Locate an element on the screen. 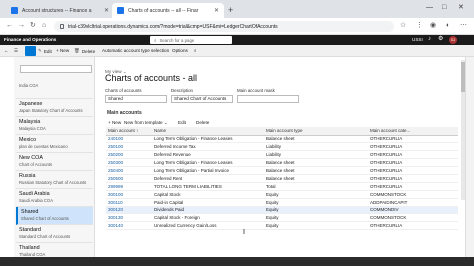 This screenshot has height=266, width=474. new-button: + New is located at coordinates (62, 50).